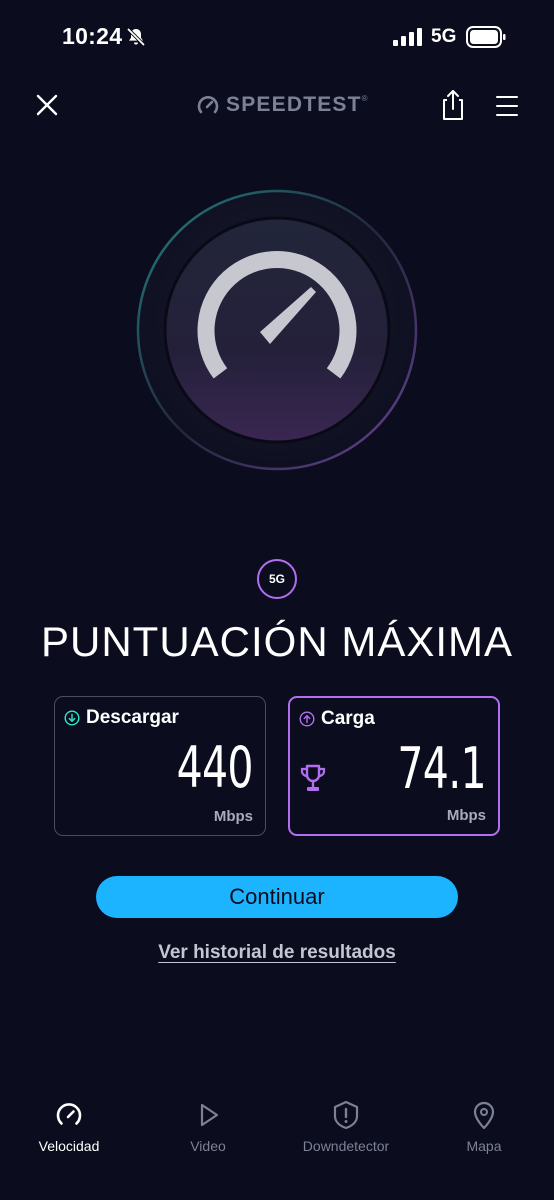 The height and width of the screenshot is (1200, 554). I want to click on menu-icon, so click(507, 106).